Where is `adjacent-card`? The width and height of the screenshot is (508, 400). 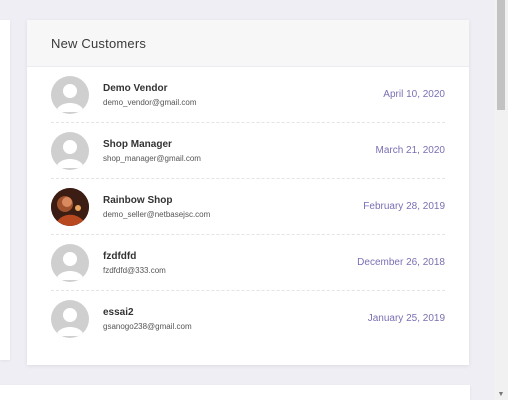
adjacent-card is located at coordinates (5, 190).